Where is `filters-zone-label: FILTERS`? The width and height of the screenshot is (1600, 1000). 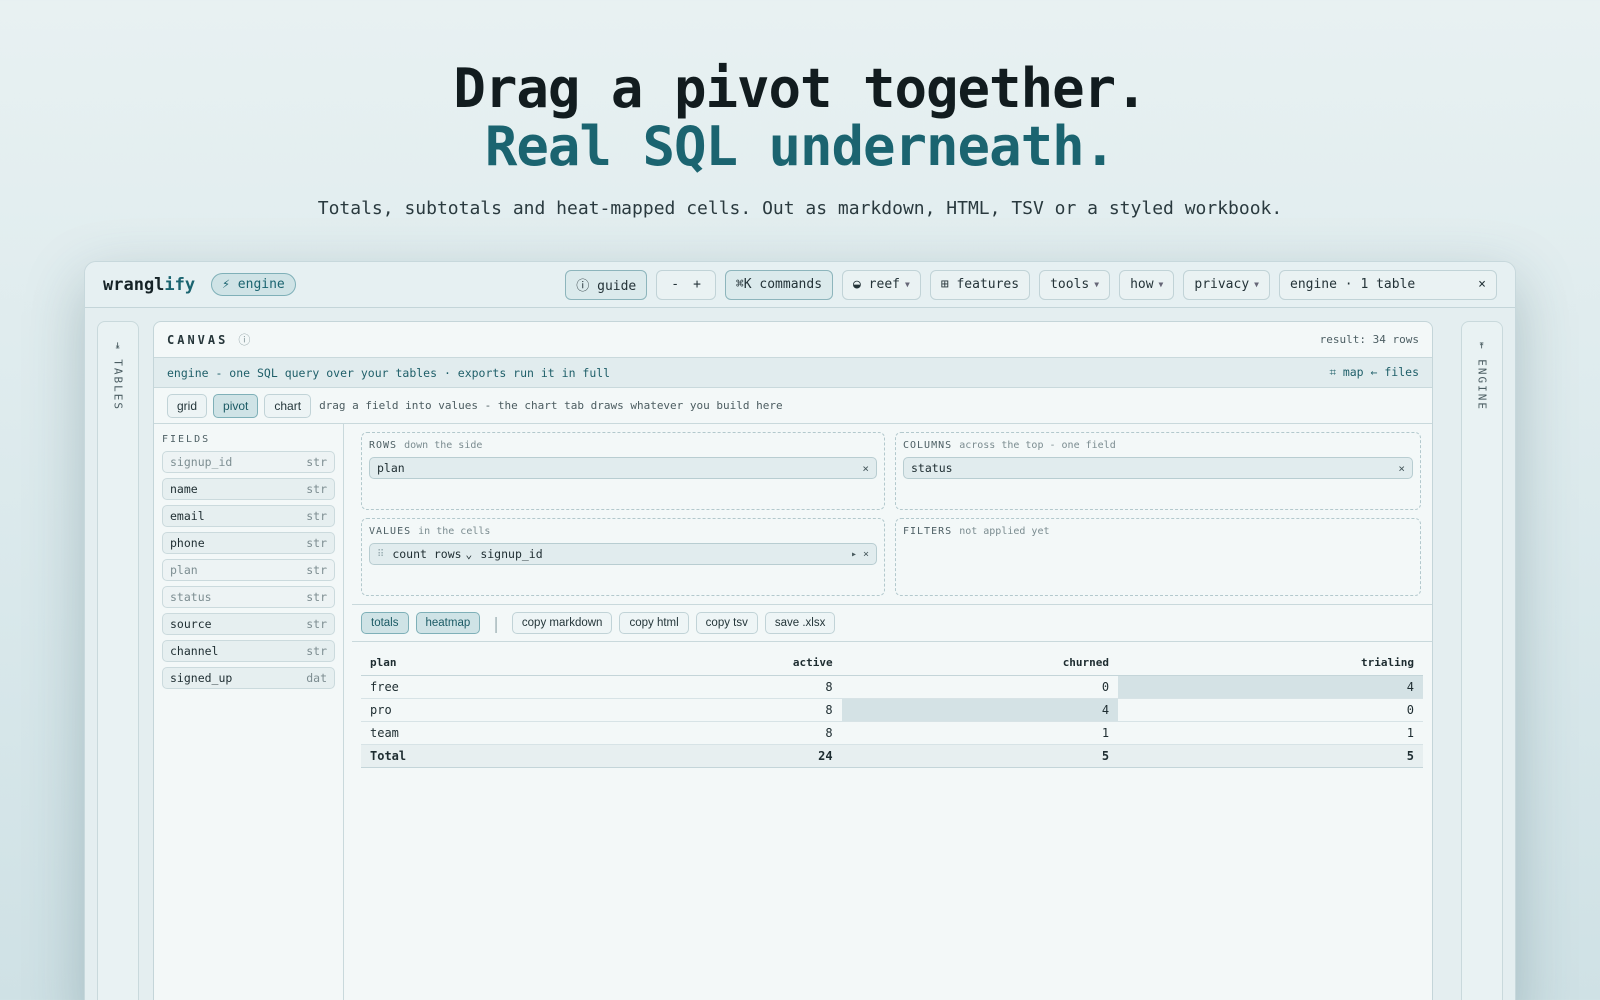
filters-zone-label: FILTERS is located at coordinates (928, 531).